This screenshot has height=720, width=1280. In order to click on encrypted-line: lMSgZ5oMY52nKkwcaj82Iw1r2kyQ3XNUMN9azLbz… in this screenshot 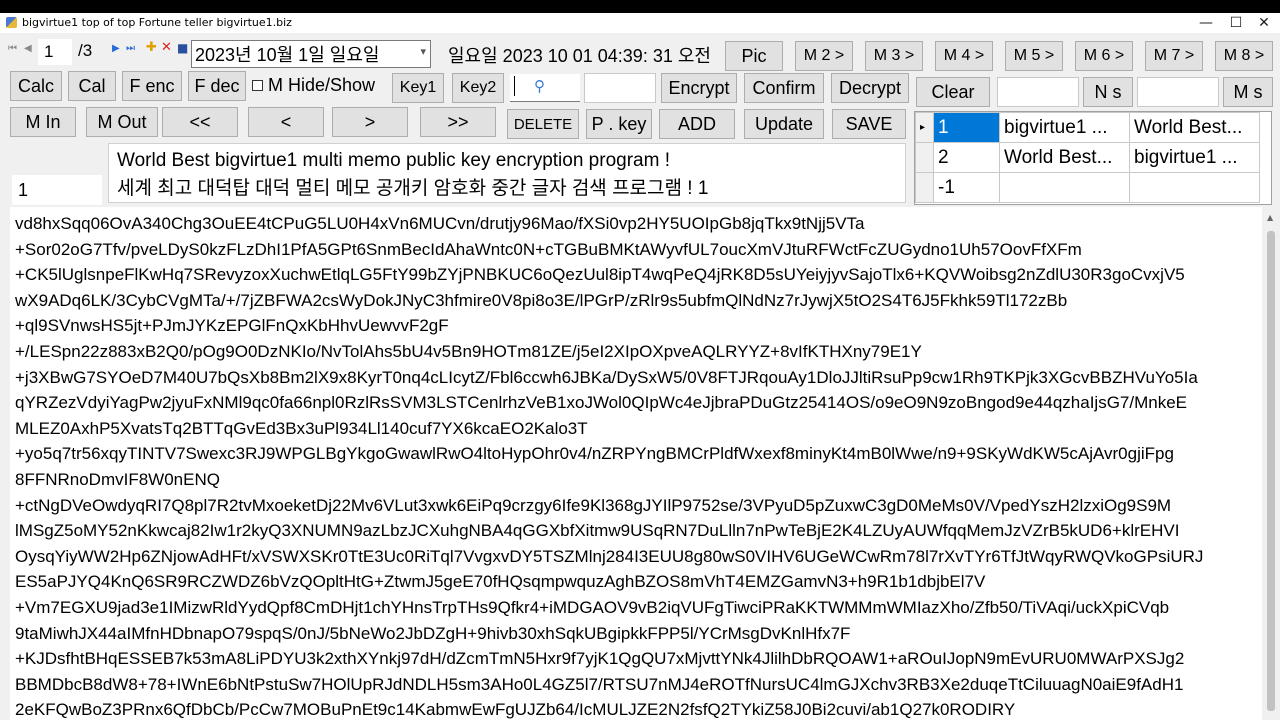, I will do `click(597, 531)`.